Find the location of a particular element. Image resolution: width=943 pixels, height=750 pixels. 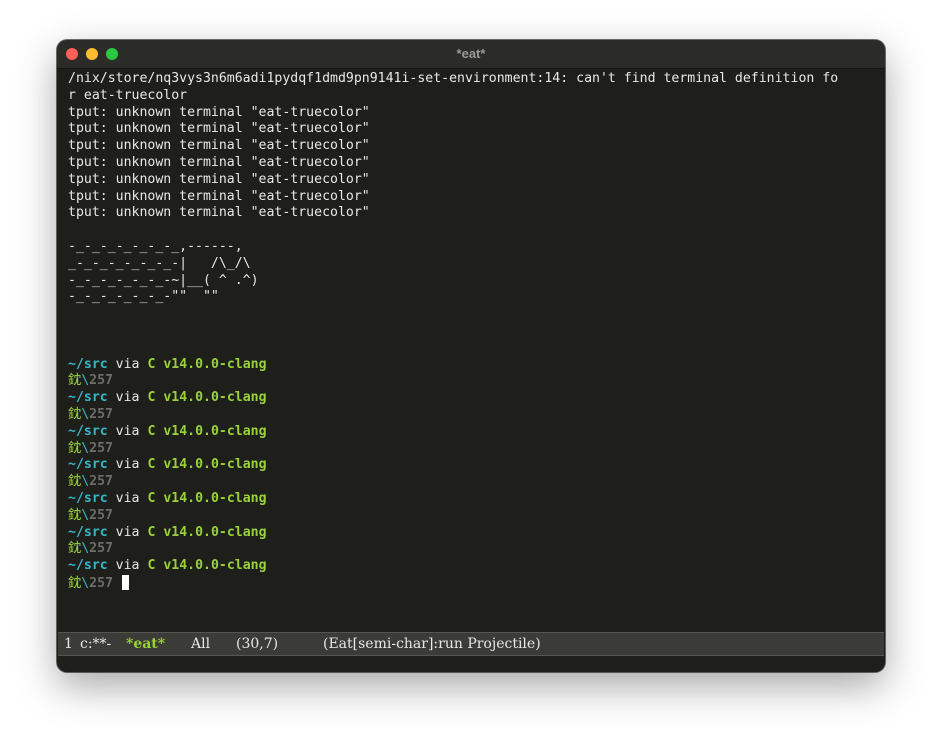

line-column: (30,7) is located at coordinates (257, 644).